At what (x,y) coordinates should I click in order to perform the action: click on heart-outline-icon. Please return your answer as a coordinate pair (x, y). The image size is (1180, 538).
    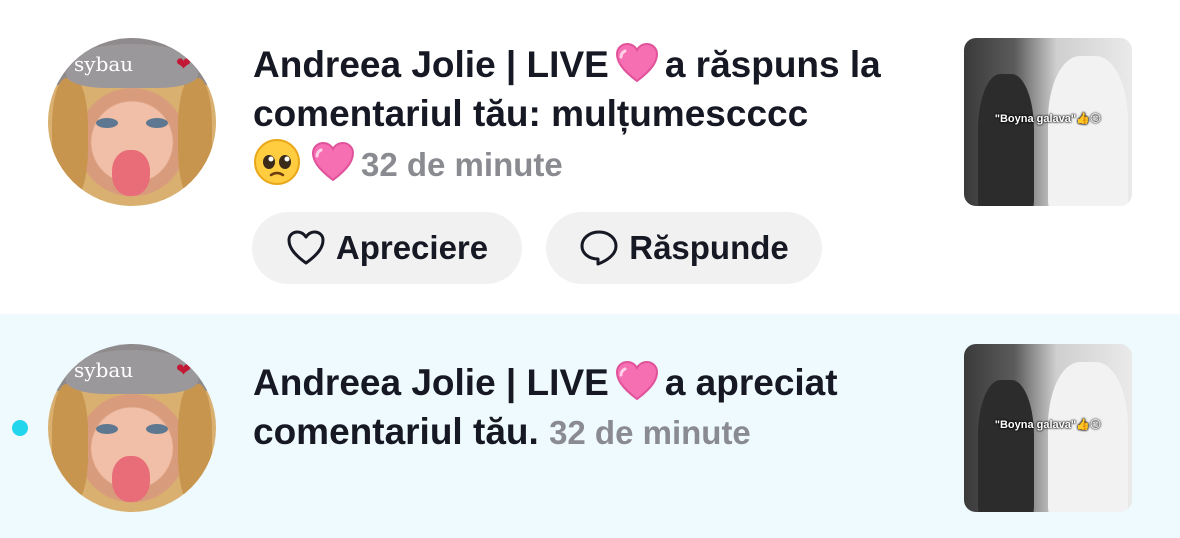
    Looking at the image, I should click on (306, 247).